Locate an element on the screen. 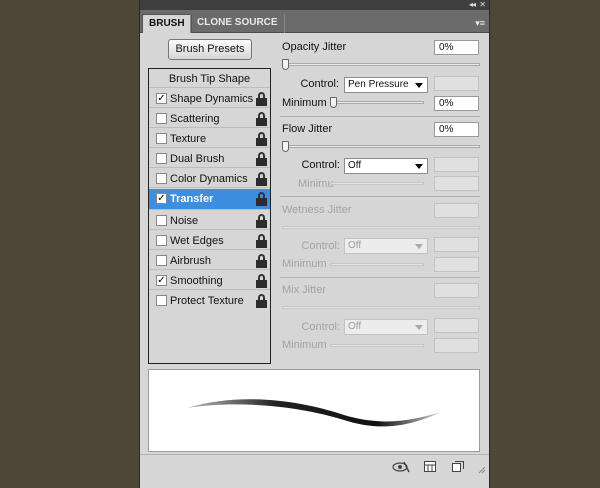 The image size is (600, 488). panel-menu-icon: ▾≡ is located at coordinates (480, 23).